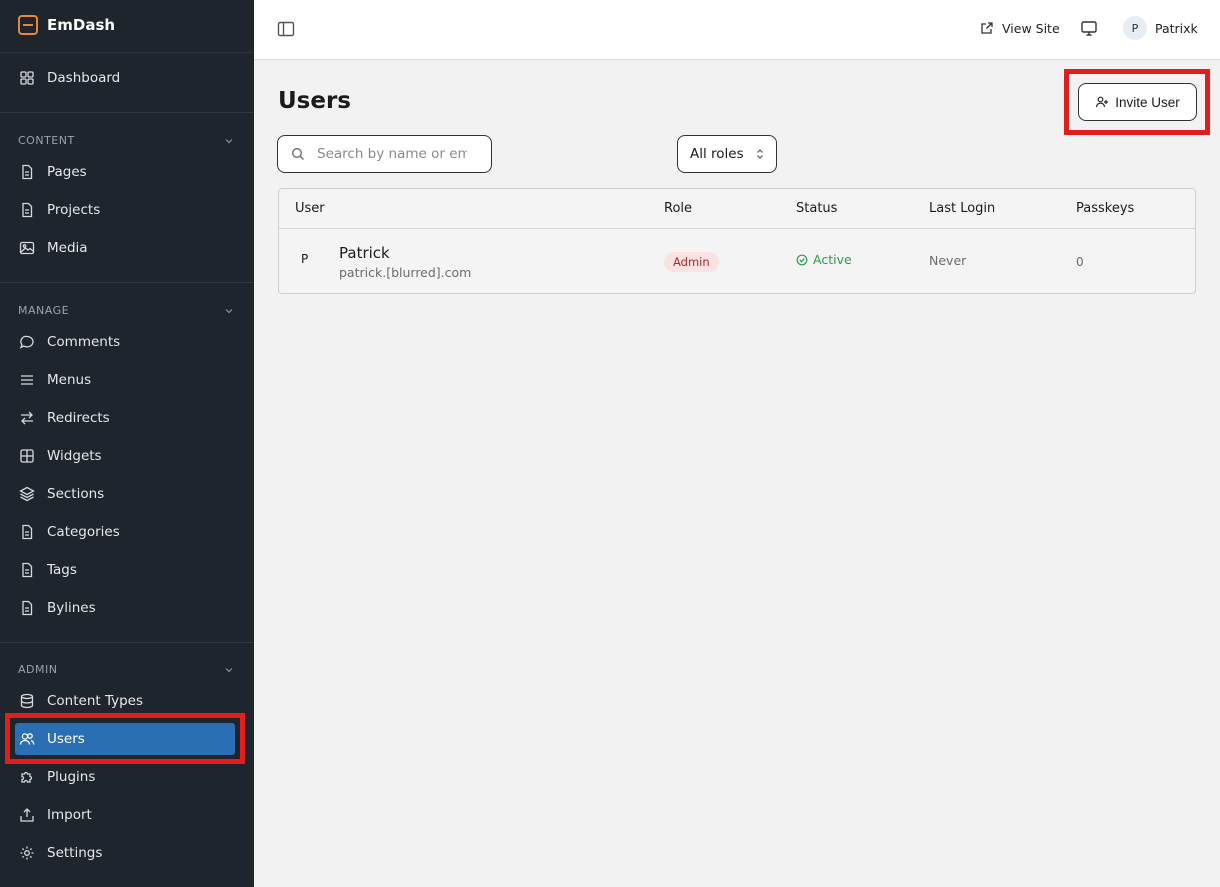 This screenshot has width=1220, height=887. Describe the element at coordinates (1105, 208) in the screenshot. I see `column-header-passkeys: Passkeys` at that location.